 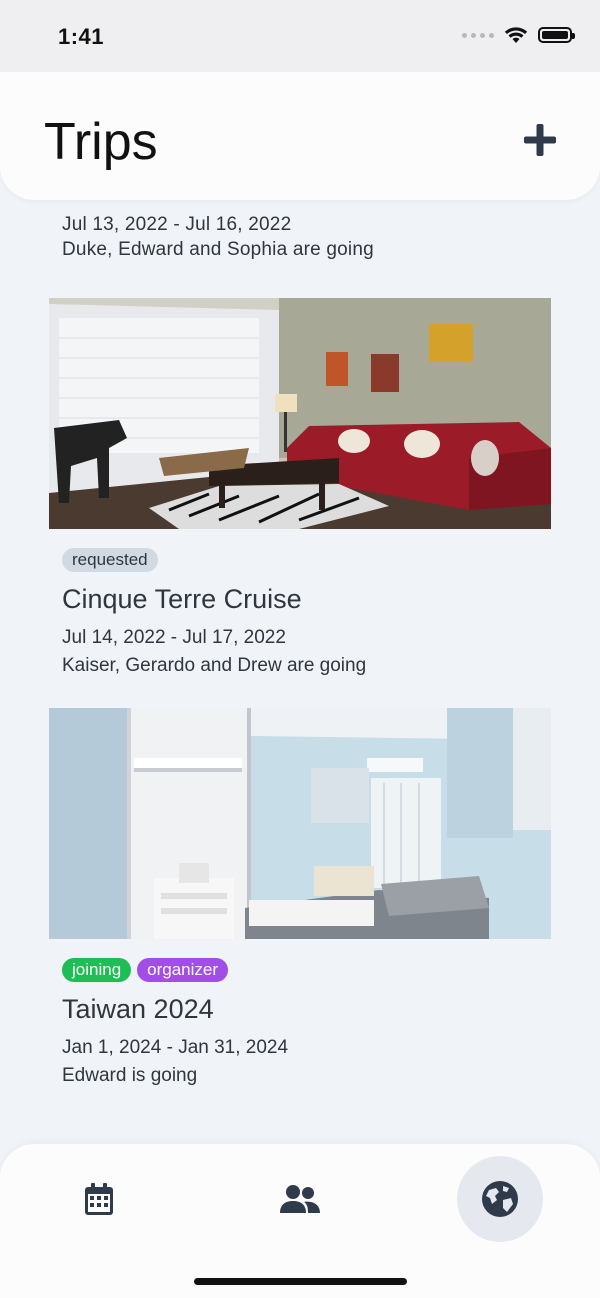 What do you see at coordinates (97, 970) in the screenshot?
I see `status-badge: joining` at bounding box center [97, 970].